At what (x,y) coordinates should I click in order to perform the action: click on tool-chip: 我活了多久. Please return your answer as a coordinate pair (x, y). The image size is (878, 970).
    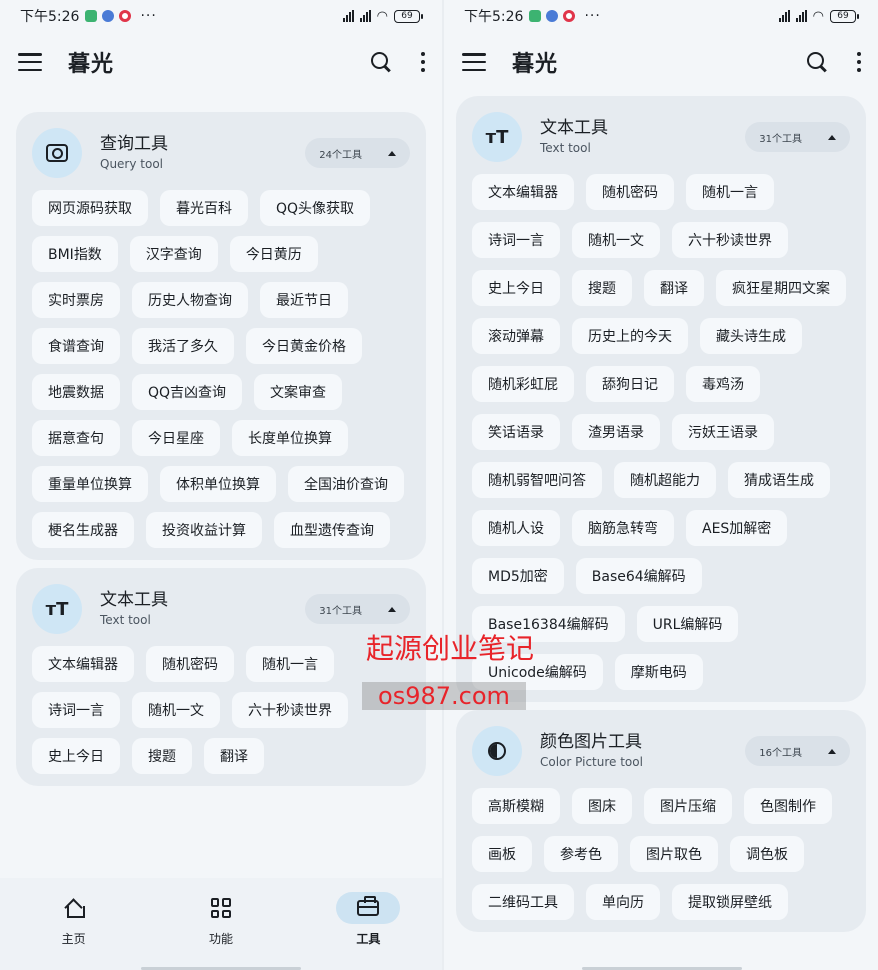
    Looking at the image, I should click on (183, 346).